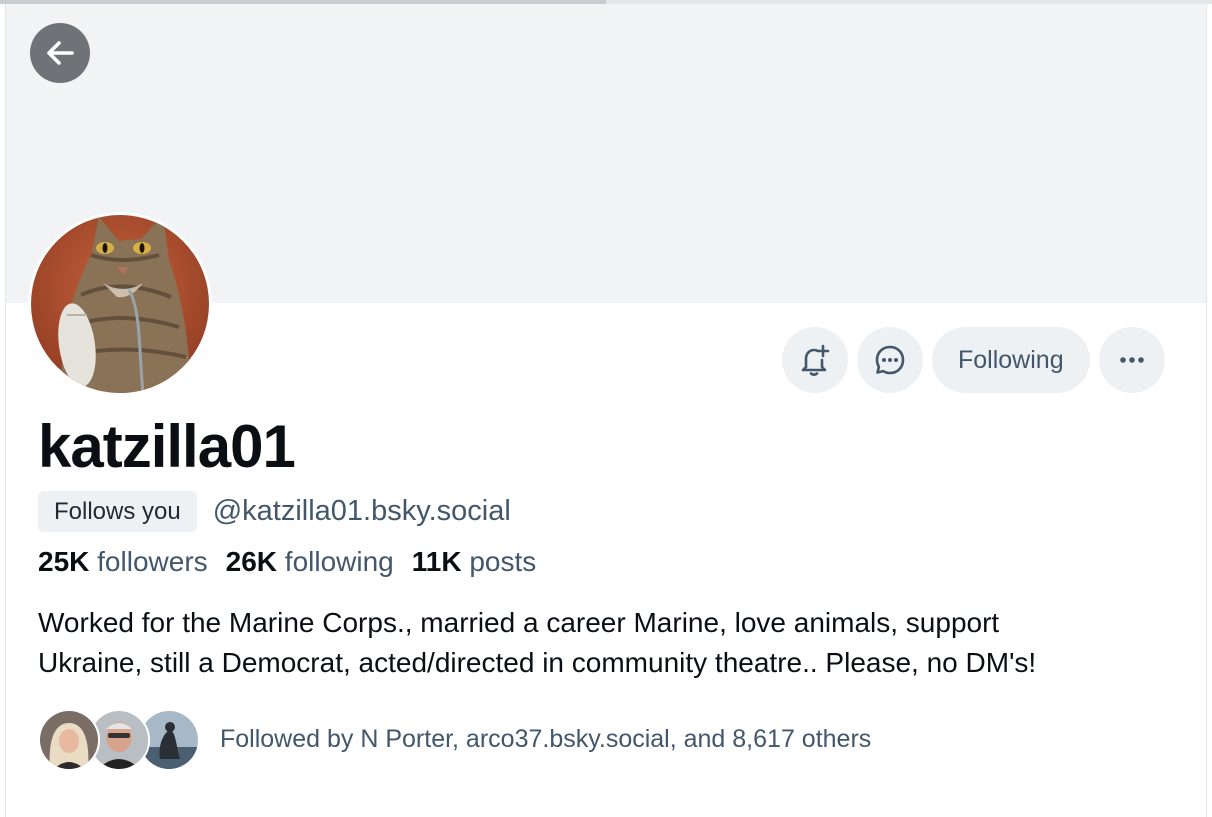  Describe the element at coordinates (251, 561) in the screenshot. I see `following-count: 26K` at that location.